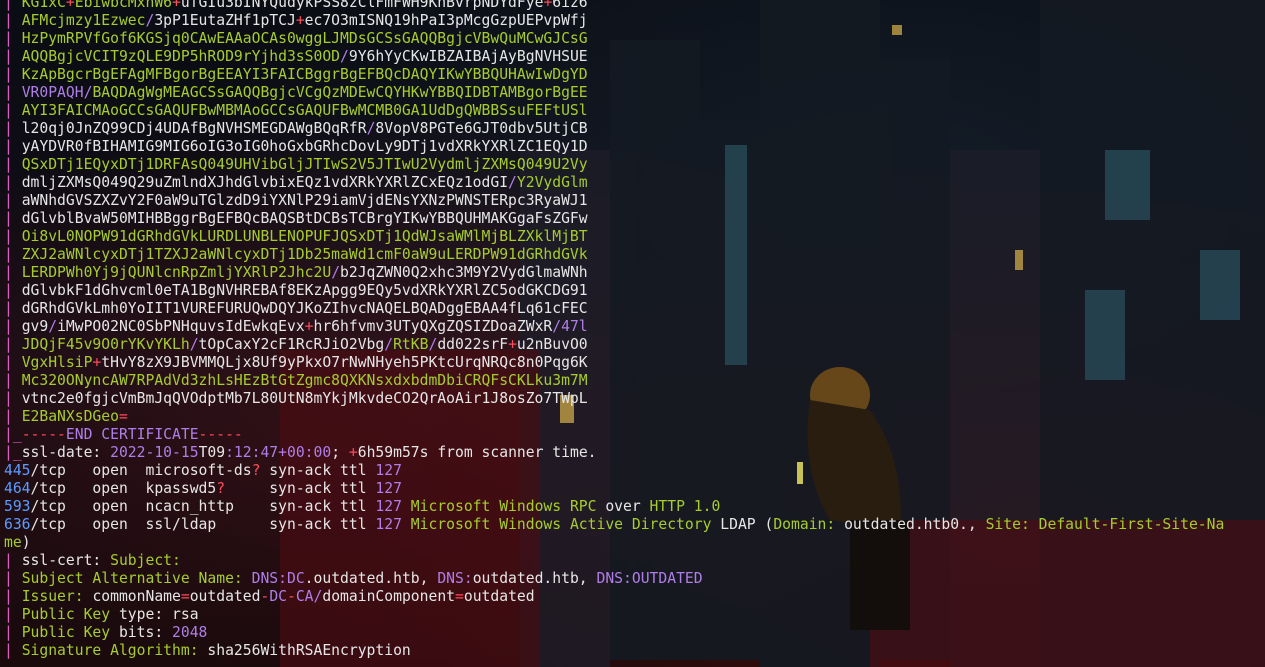  Describe the element at coordinates (742, 524) in the screenshot. I see `terminal-text-segment: LDAP (` at that location.